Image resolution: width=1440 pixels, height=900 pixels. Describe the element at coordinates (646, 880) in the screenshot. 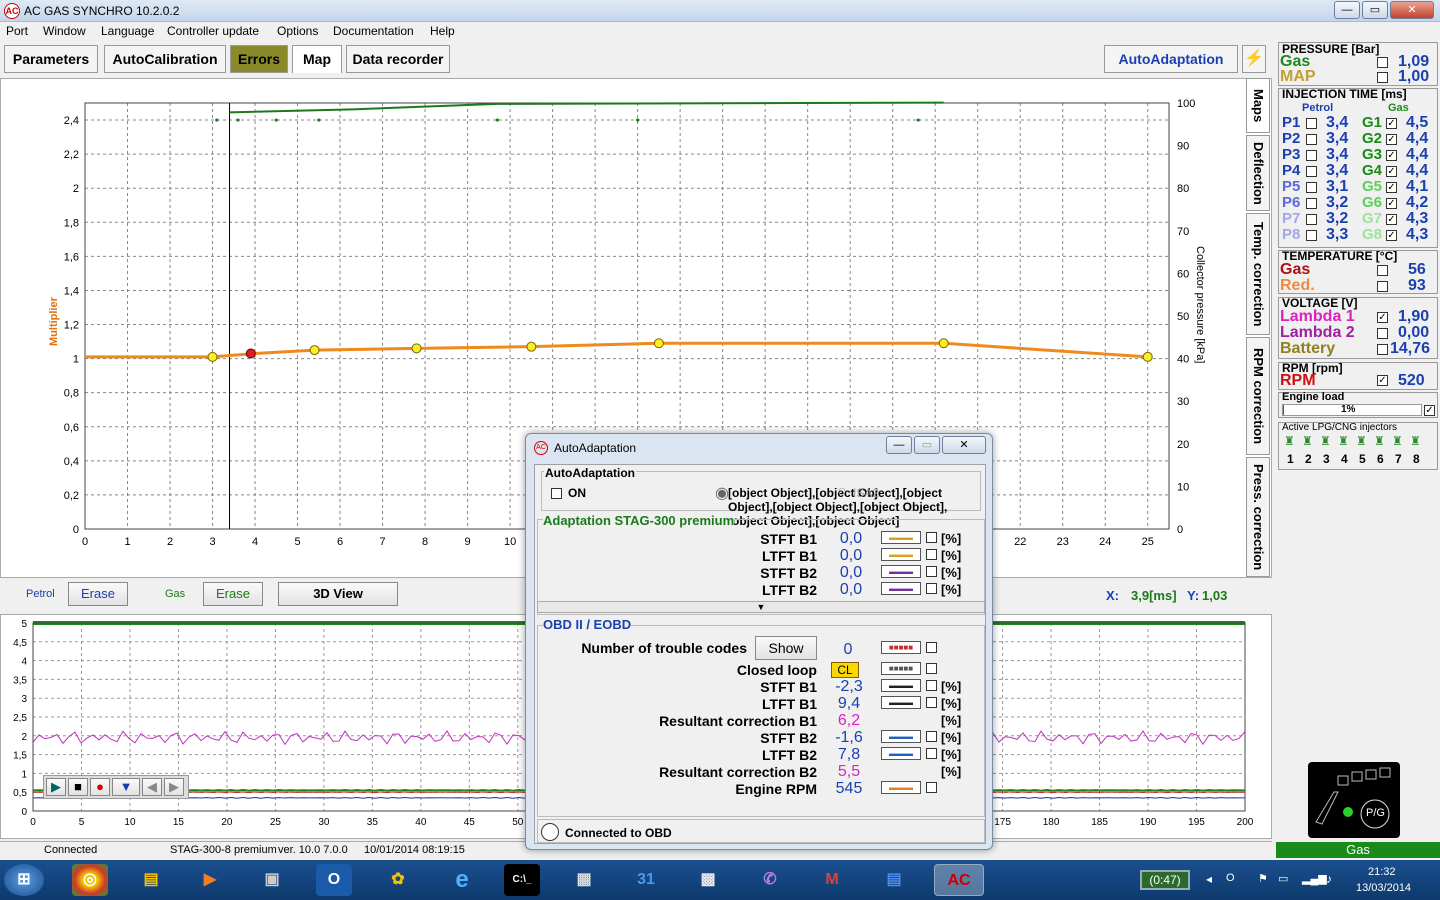

I see `calendar-icon: 31` at that location.